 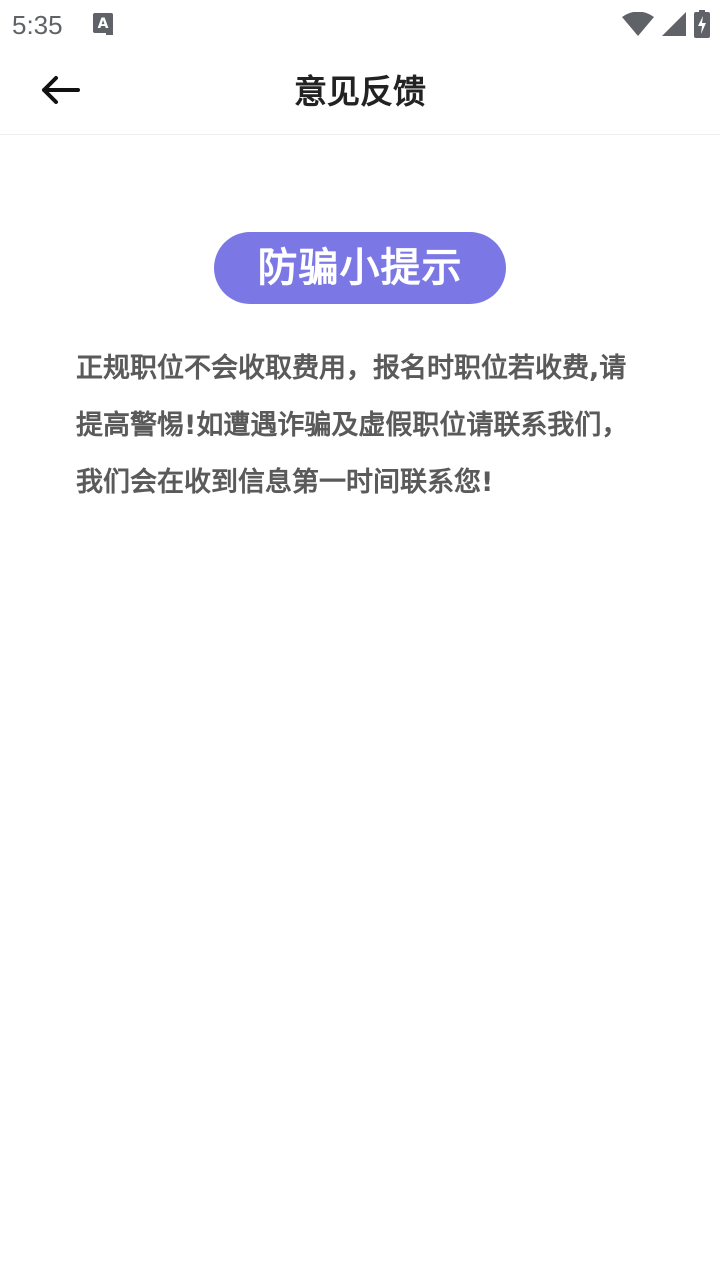 I want to click on anti-fraud-tip-badge: 防骗小提示, so click(x=360, y=268).